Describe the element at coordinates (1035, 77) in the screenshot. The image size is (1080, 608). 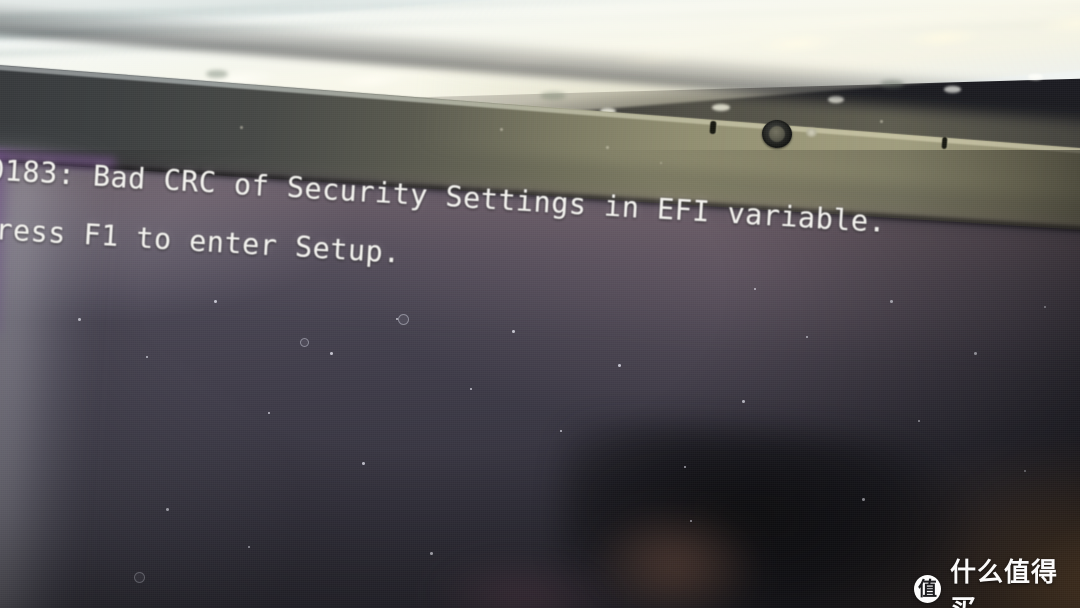
I see `carpet-speck` at that location.